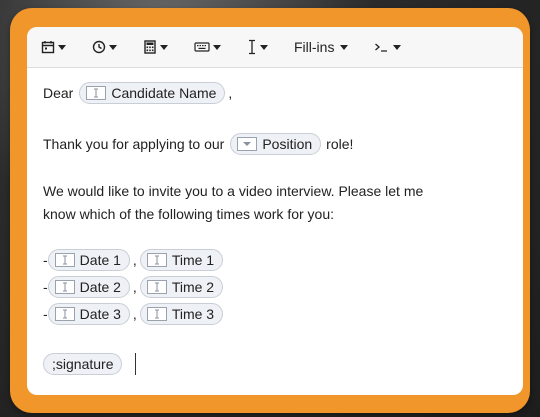 This screenshot has height=417, width=540. I want to click on fill-ins-label: Fill-ins, so click(314, 47).